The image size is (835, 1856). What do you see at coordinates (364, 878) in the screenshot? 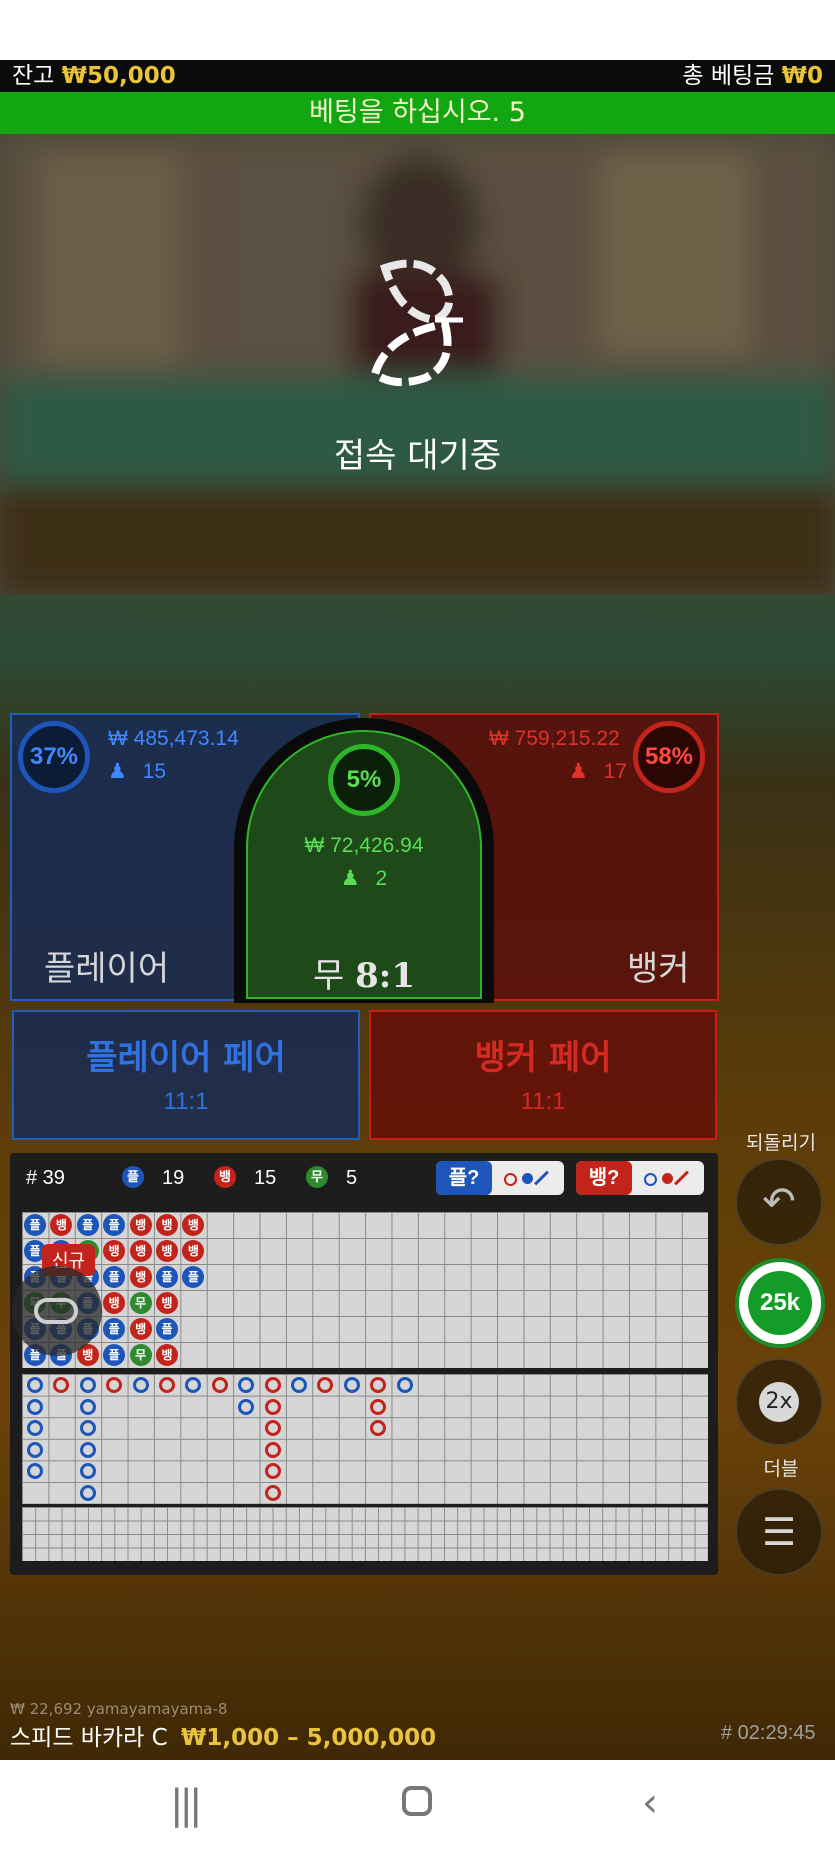
I see `tie-count: ♟ 2` at bounding box center [364, 878].